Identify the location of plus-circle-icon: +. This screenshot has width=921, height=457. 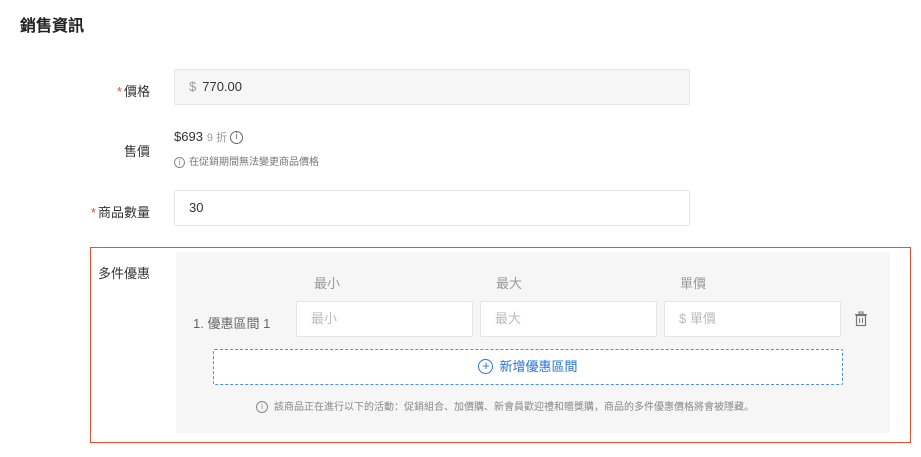
(486, 367).